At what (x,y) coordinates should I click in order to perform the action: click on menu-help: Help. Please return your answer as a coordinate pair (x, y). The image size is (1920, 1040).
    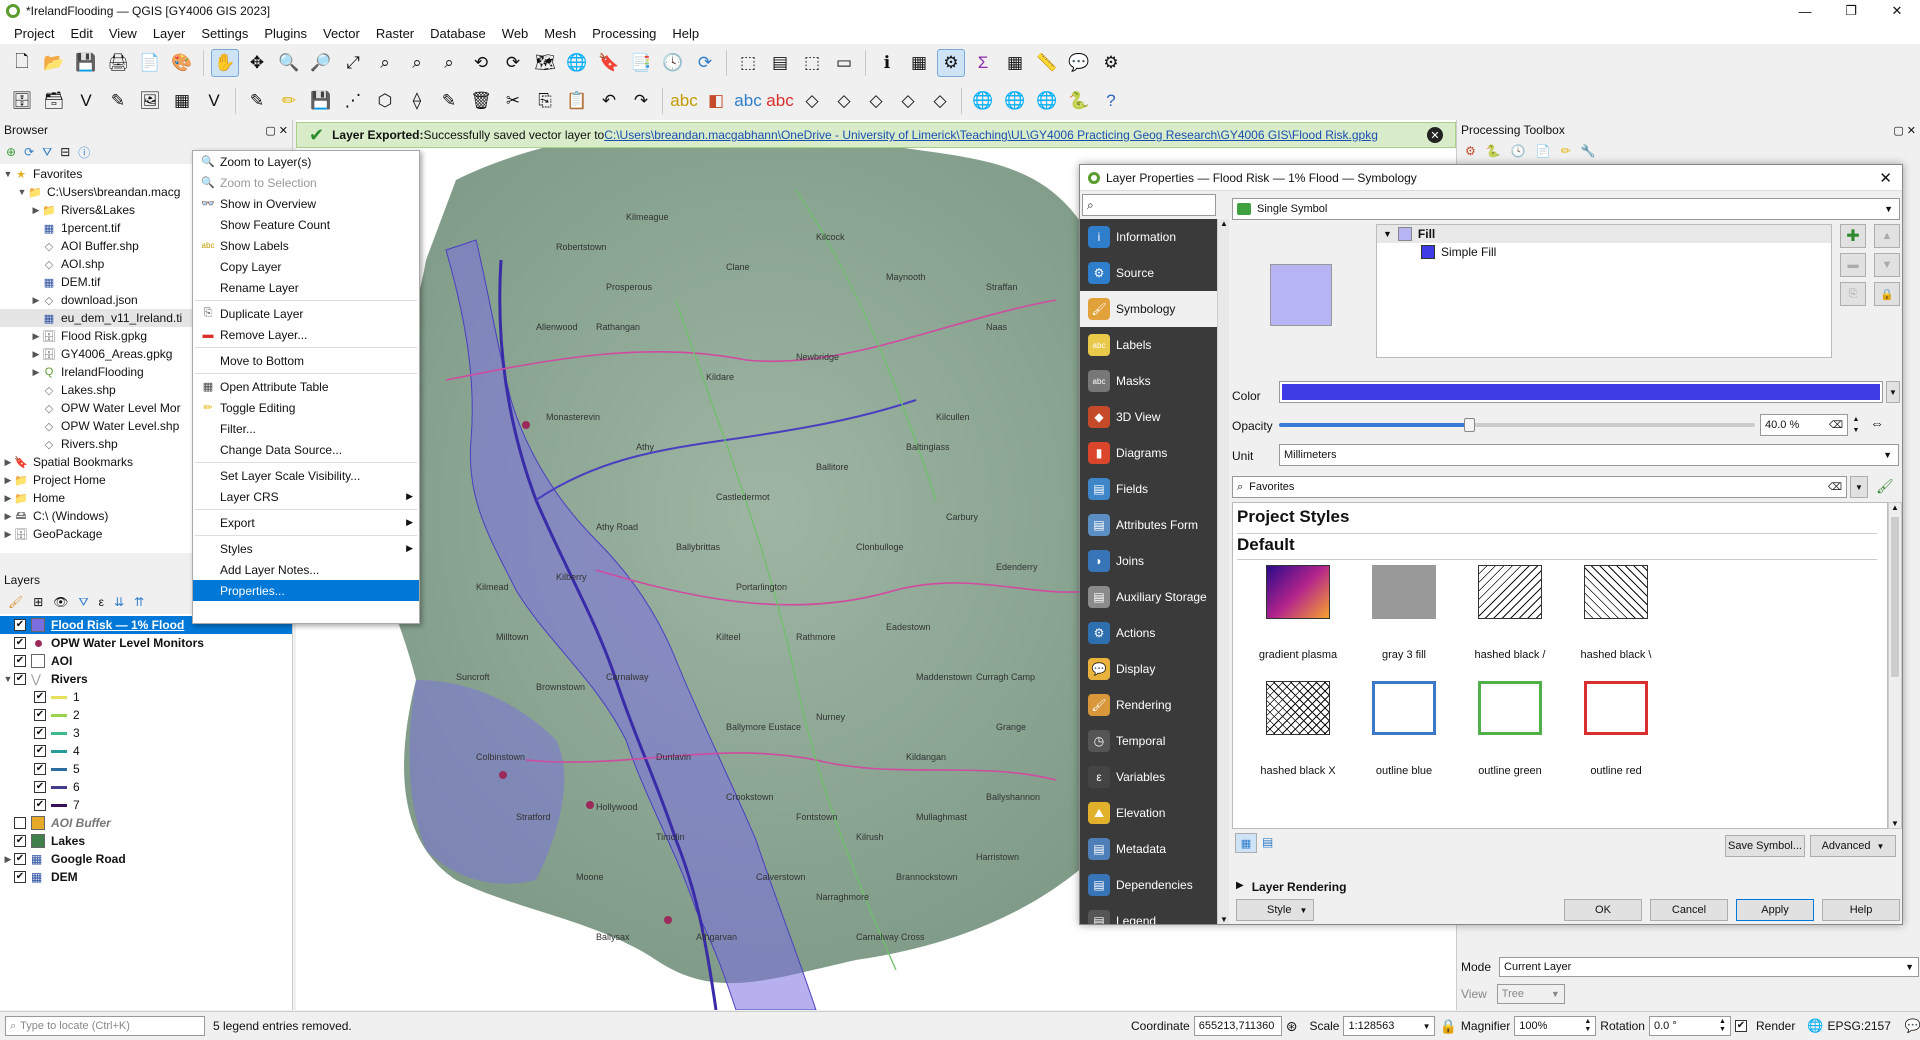
    Looking at the image, I should click on (685, 33).